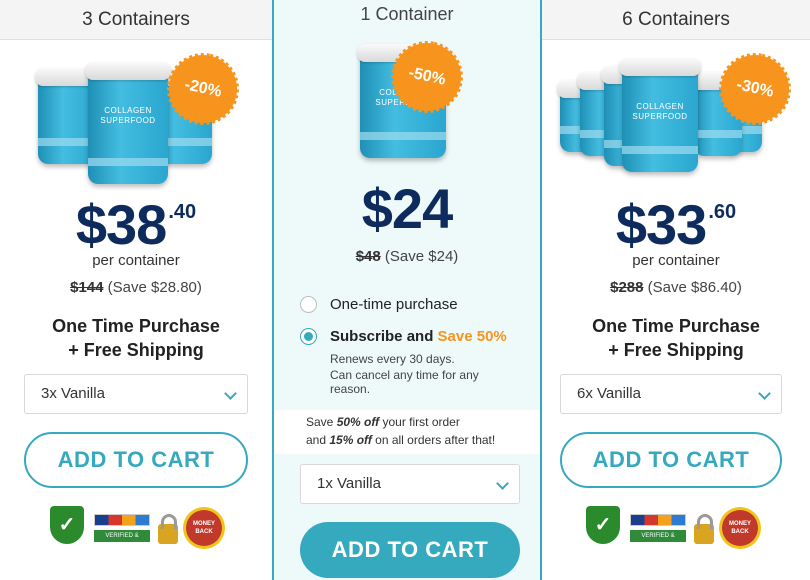  I want to click on price-whole: $38, so click(121, 224).